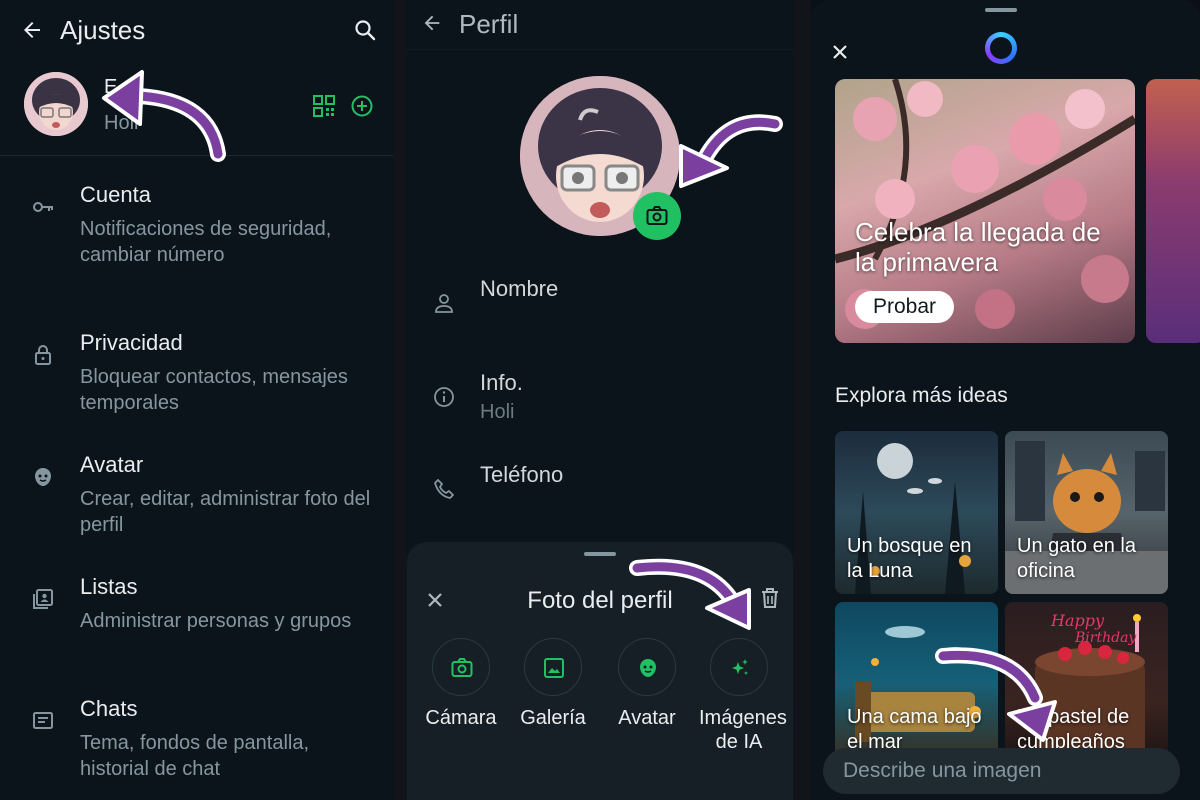 Image resolution: width=1200 pixels, height=800 pixels. I want to click on hero-text: Celebra la llegada de la primavera, so click(978, 247).